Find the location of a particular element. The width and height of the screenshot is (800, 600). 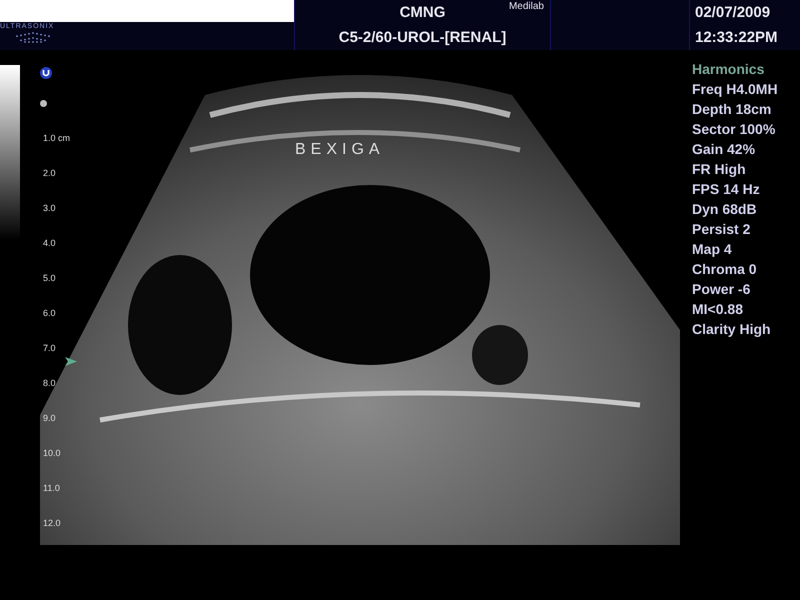

parameter-text: Sector 100% is located at coordinates (734, 129).